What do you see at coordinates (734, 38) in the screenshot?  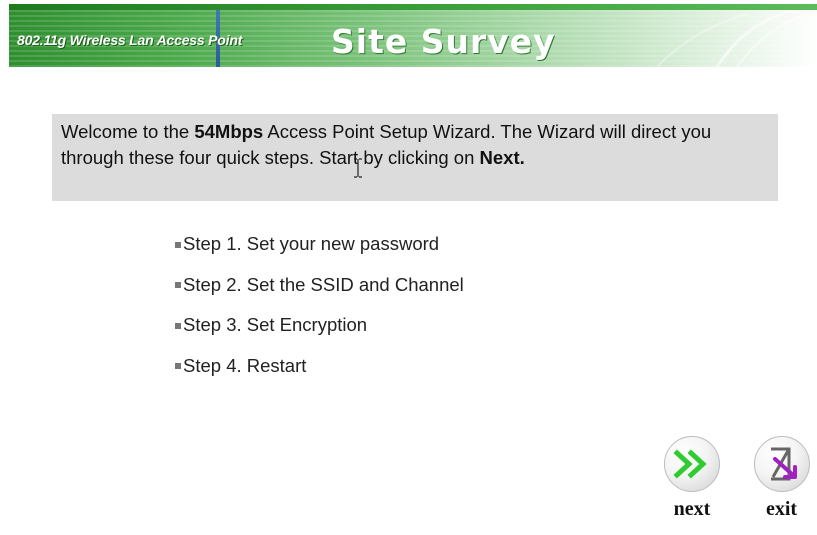 I see `header-arcs-decoration` at bounding box center [734, 38].